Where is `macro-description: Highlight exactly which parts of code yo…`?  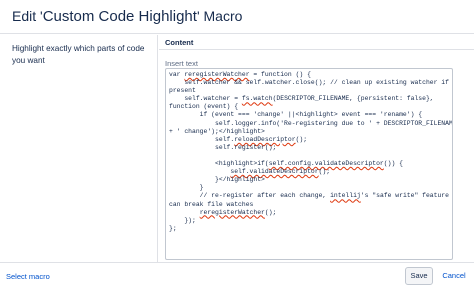
macro-description: Highlight exactly which parts of code yo… is located at coordinates (78, 54).